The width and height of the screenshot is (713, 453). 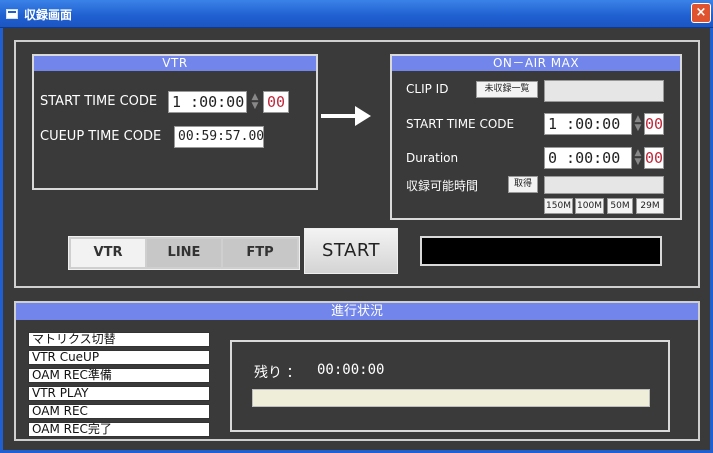 What do you see at coordinates (101, 136) in the screenshot?
I see `vtr-cueup-tc-label: CUEUP TIME CODE` at bounding box center [101, 136].